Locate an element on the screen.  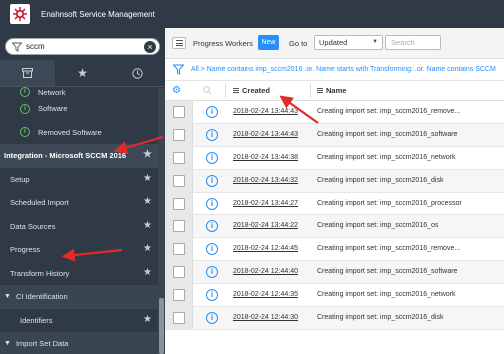
column-header-label: Created is located at coordinates (256, 90).